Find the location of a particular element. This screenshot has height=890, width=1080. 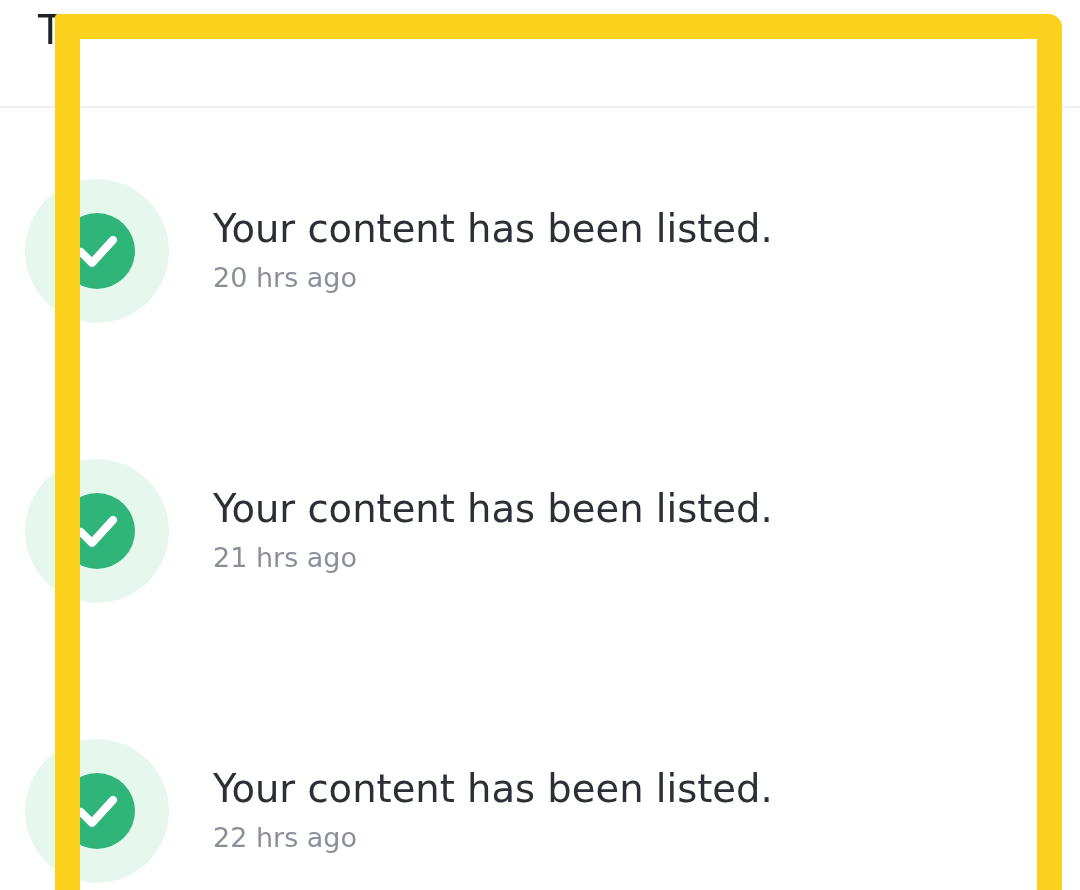

notification-time: 20 hrs ago is located at coordinates (285, 278).